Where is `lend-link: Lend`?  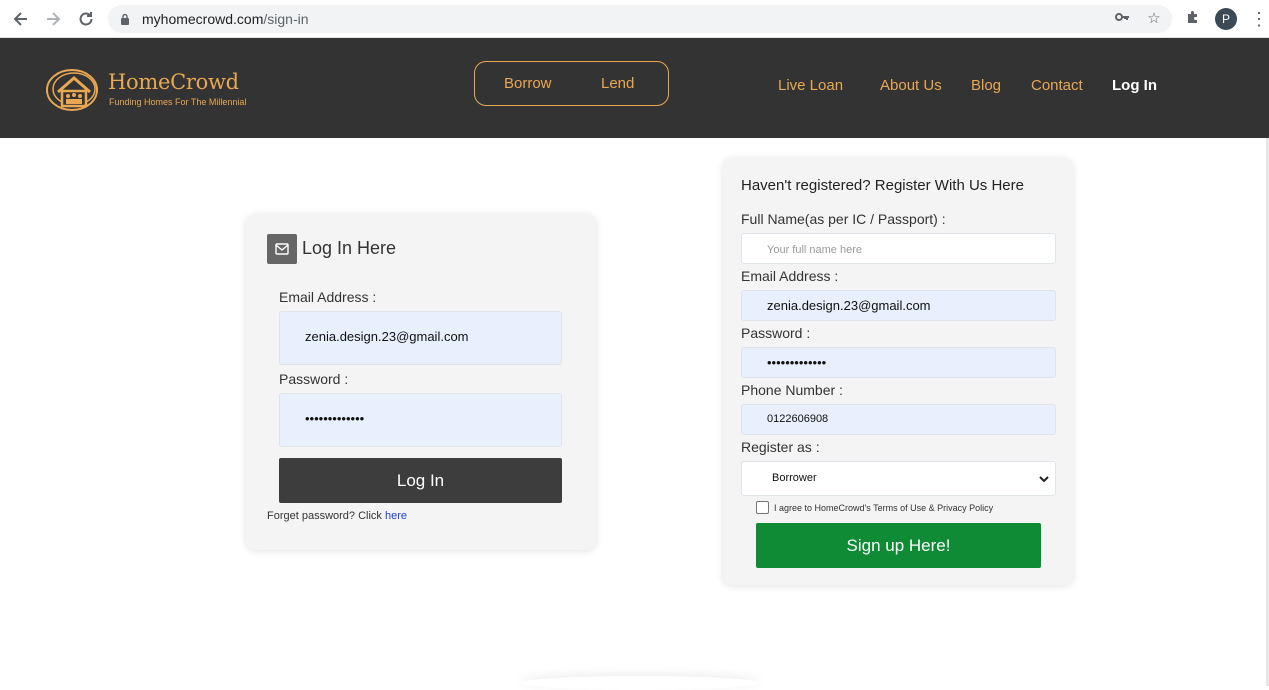
lend-link: Lend is located at coordinates (617, 83).